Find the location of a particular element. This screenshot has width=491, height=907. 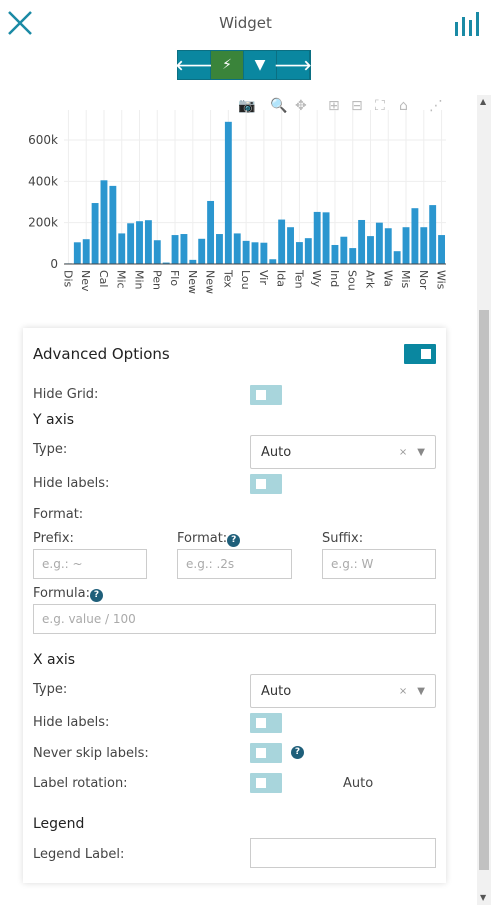

y-tick-label: 600k is located at coordinates (43, 140).